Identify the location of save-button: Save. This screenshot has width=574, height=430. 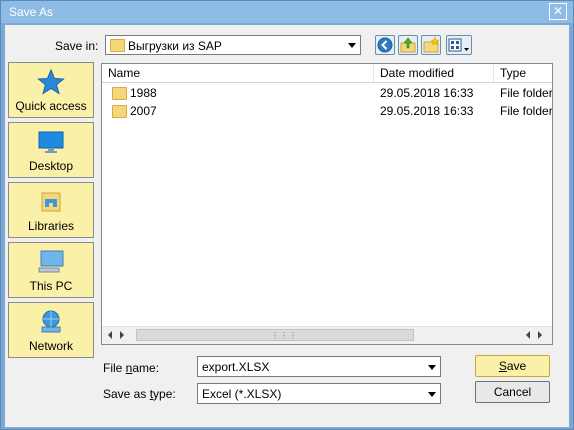
(512, 366).